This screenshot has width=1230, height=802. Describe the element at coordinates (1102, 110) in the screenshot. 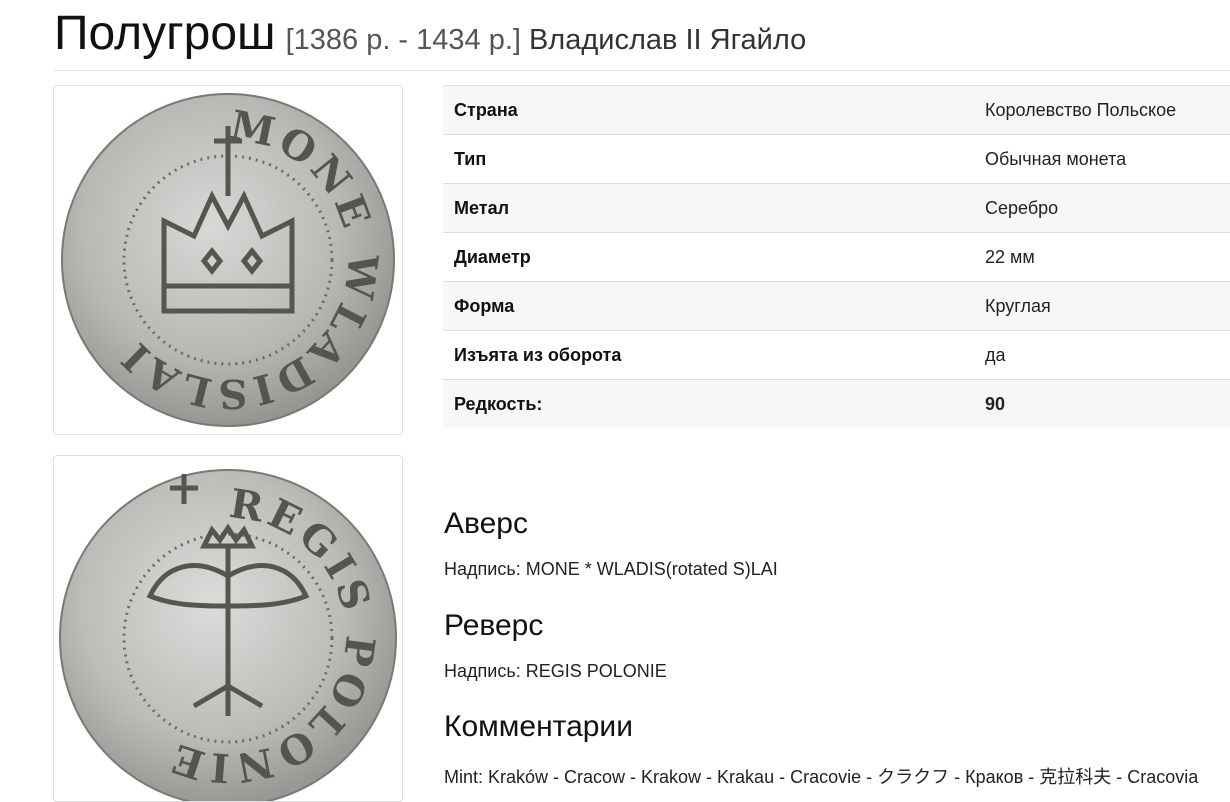

I see `spec-value: Королевство Польское` at that location.